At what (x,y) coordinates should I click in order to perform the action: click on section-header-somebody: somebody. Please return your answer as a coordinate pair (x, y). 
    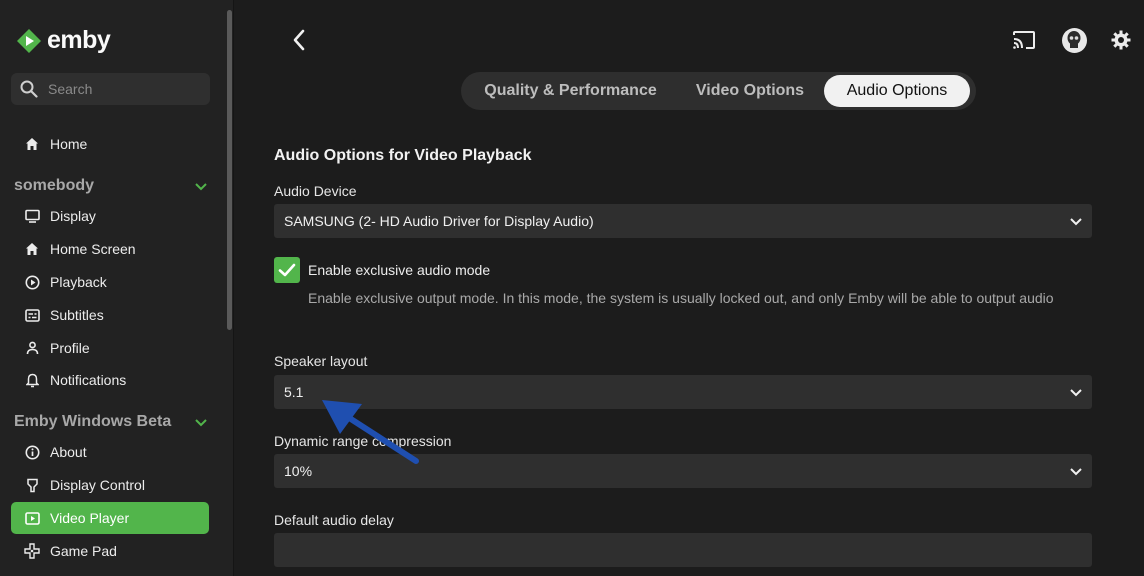
    Looking at the image, I should click on (111, 186).